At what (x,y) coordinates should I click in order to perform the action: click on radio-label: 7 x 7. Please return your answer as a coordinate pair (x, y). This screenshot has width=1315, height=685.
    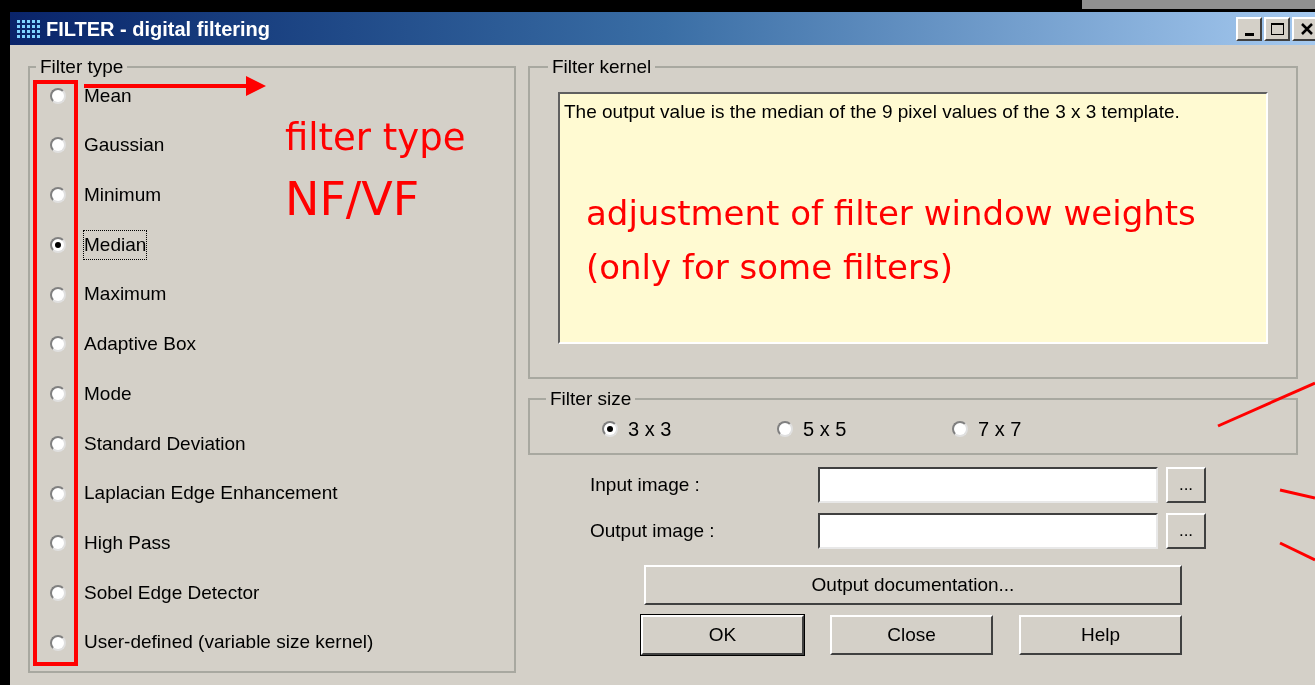
    Looking at the image, I should click on (1000, 428).